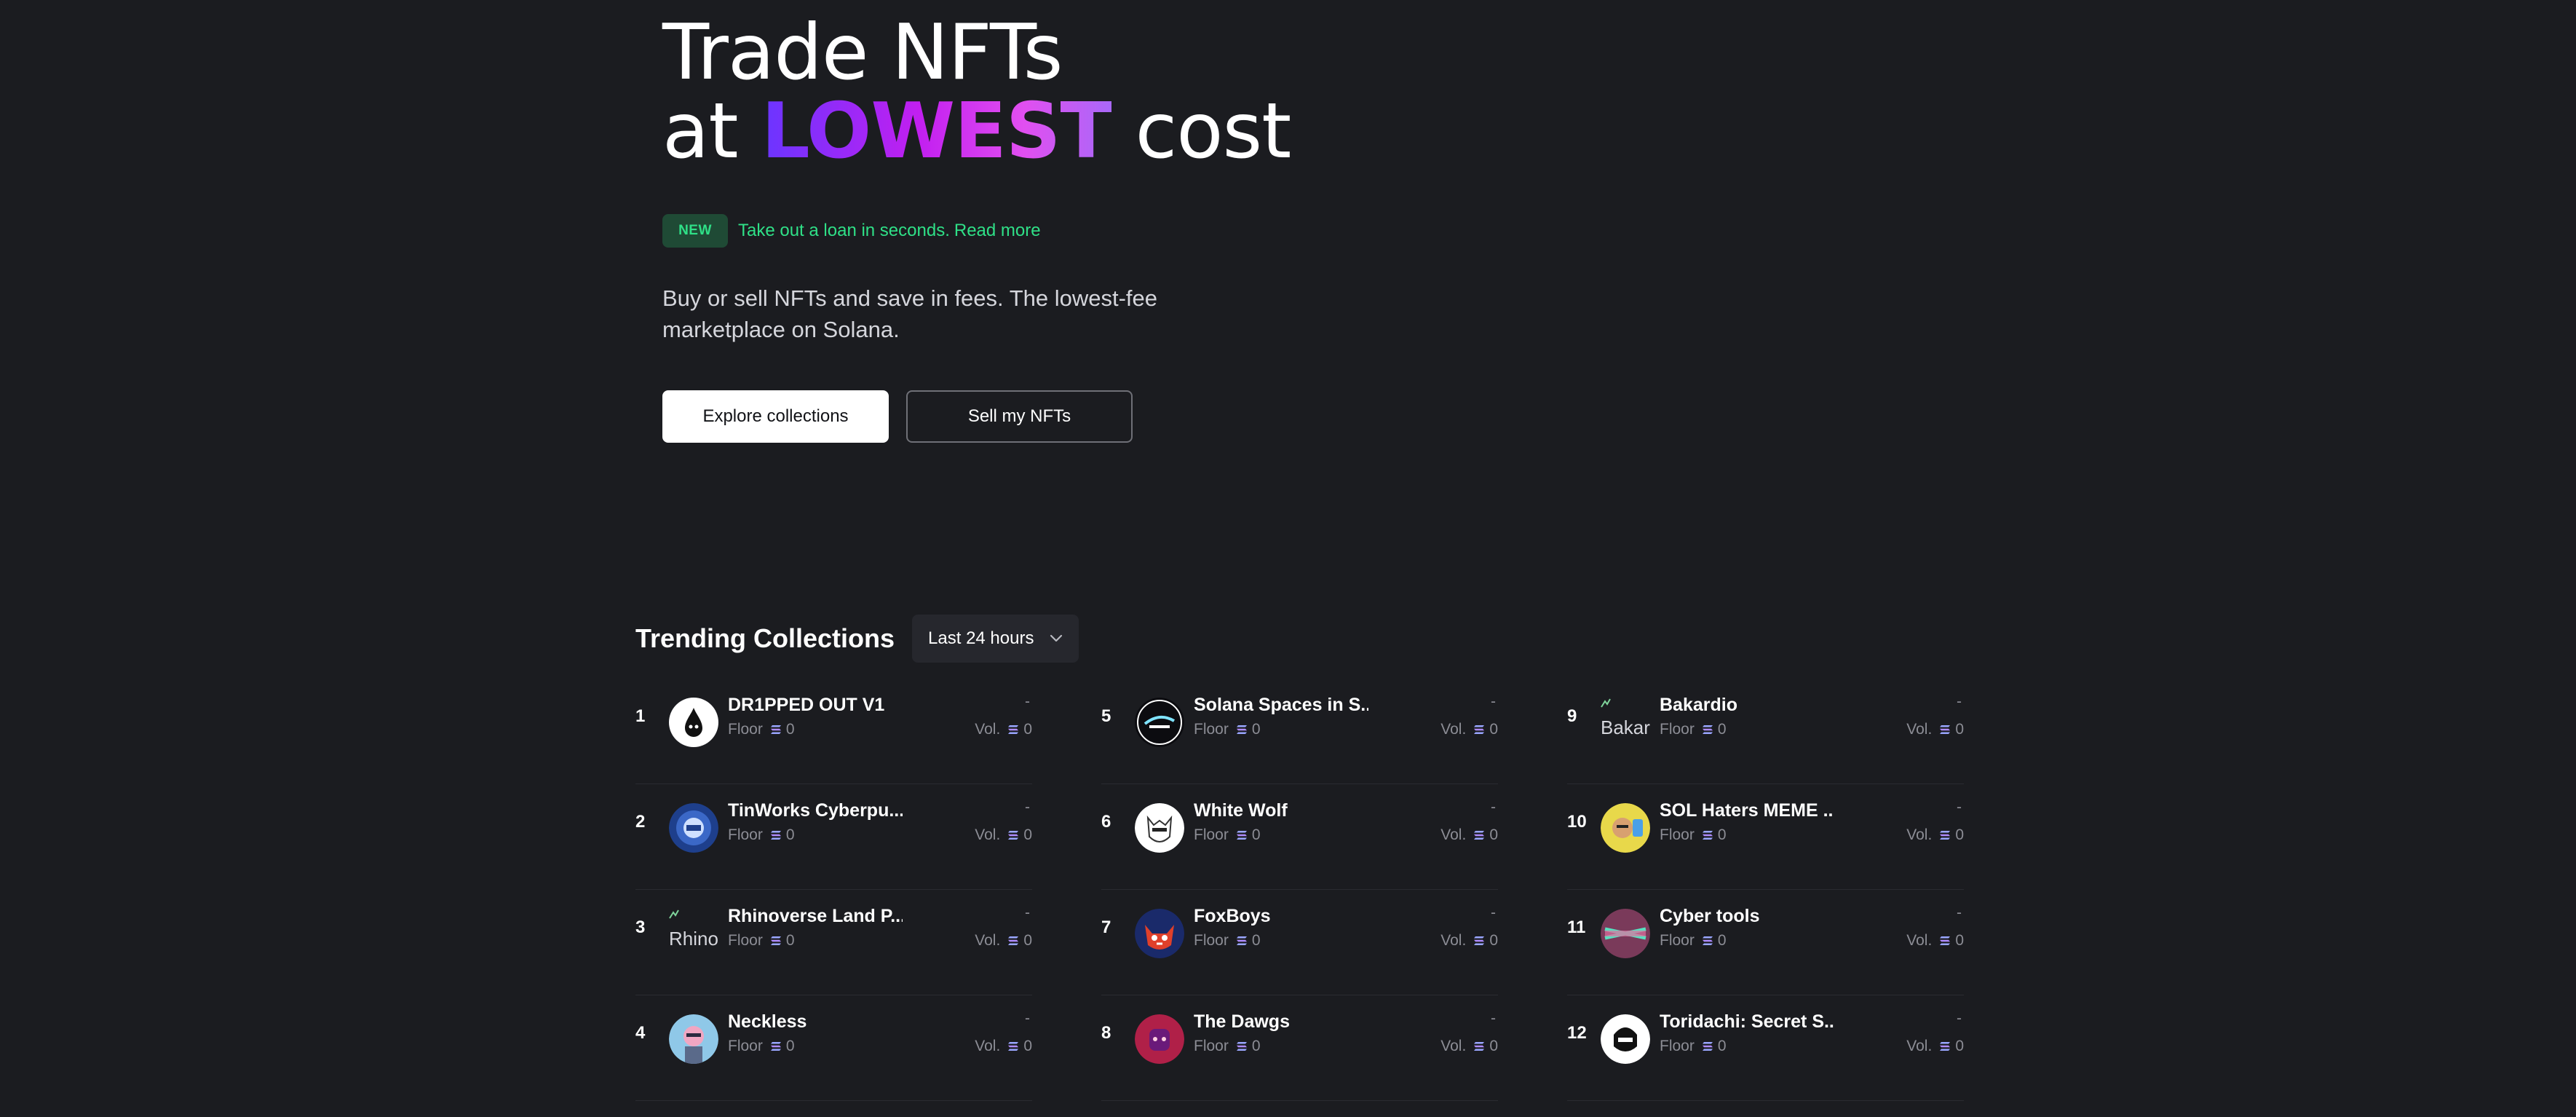  What do you see at coordinates (981, 638) in the screenshot?
I see `period-value: Last 24 hours` at bounding box center [981, 638].